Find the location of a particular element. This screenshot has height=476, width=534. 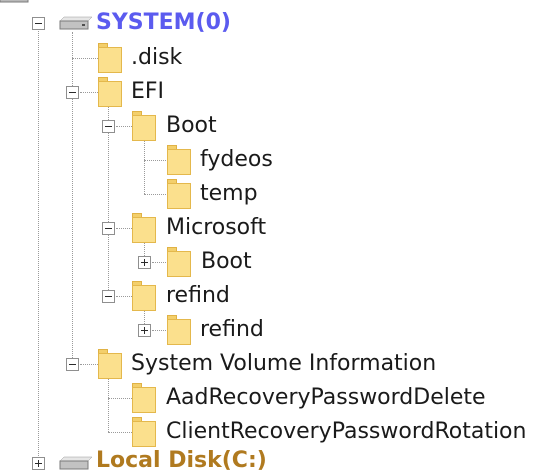

tree-item-aad-recovery: AadRecoveryPasswordDelete is located at coordinates (326, 398).